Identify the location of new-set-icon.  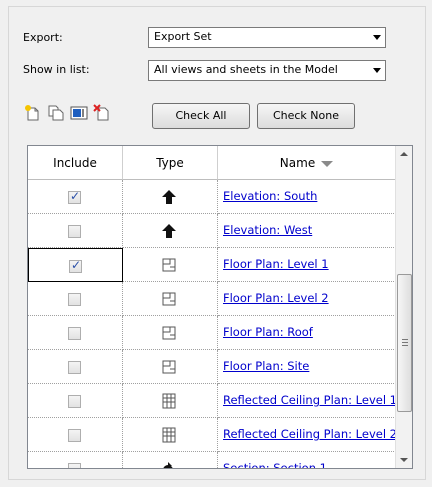
(33, 113).